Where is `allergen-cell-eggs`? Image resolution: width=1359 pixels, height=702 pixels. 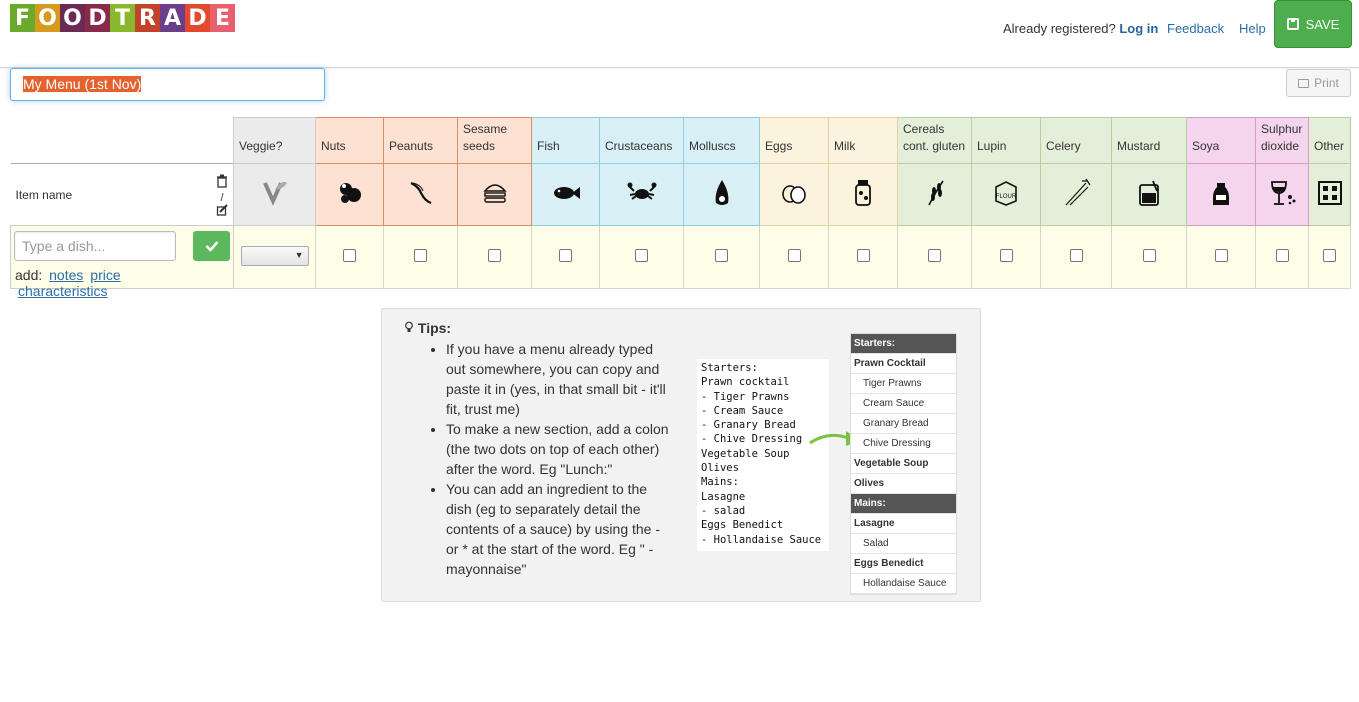
allergen-cell-eggs is located at coordinates (794, 257).